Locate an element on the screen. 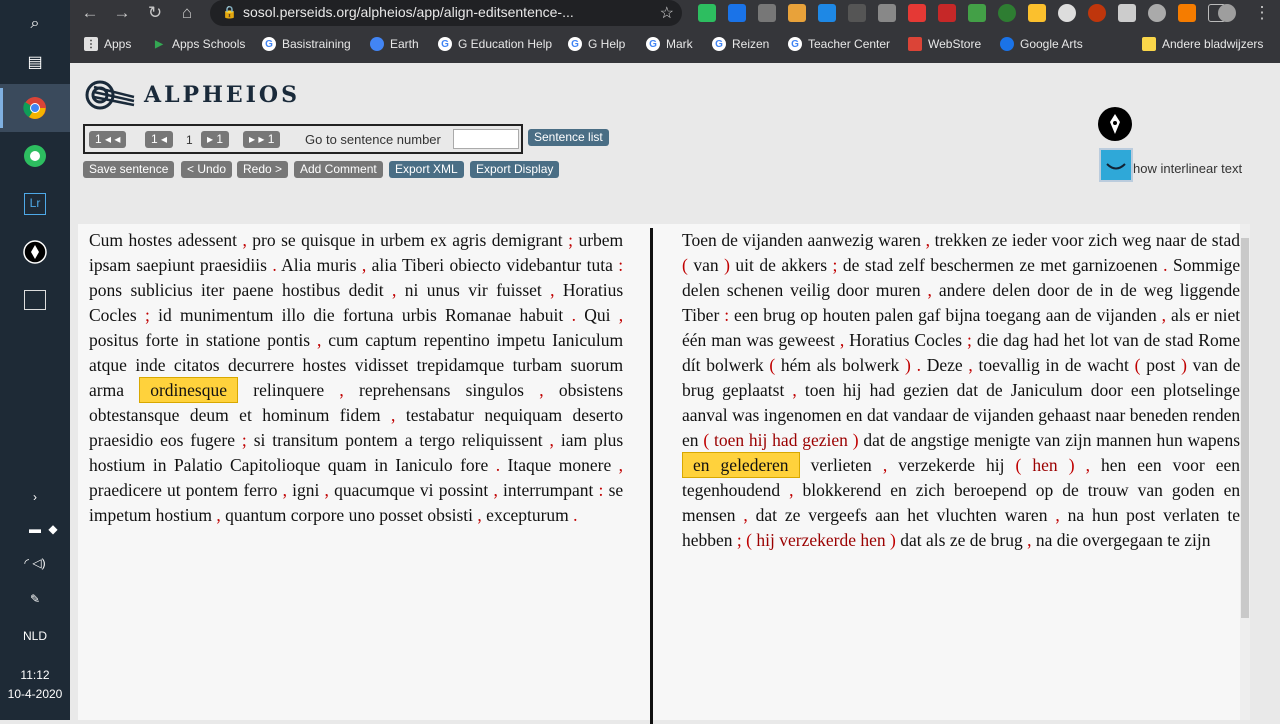 The image size is (1280, 724). bookmark-education-help: GG Education Help is located at coordinates (495, 44).